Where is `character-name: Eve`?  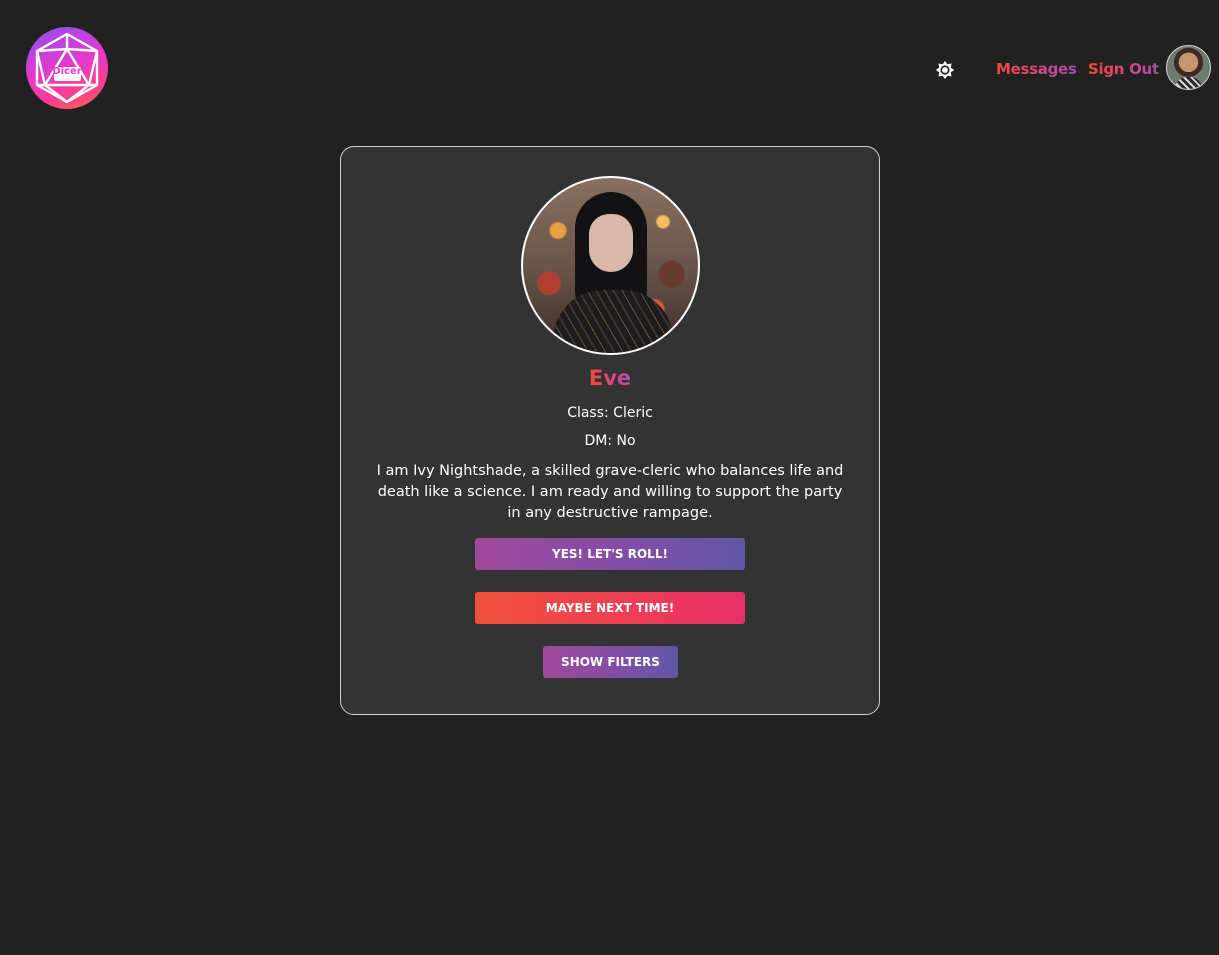 character-name: Eve is located at coordinates (610, 378).